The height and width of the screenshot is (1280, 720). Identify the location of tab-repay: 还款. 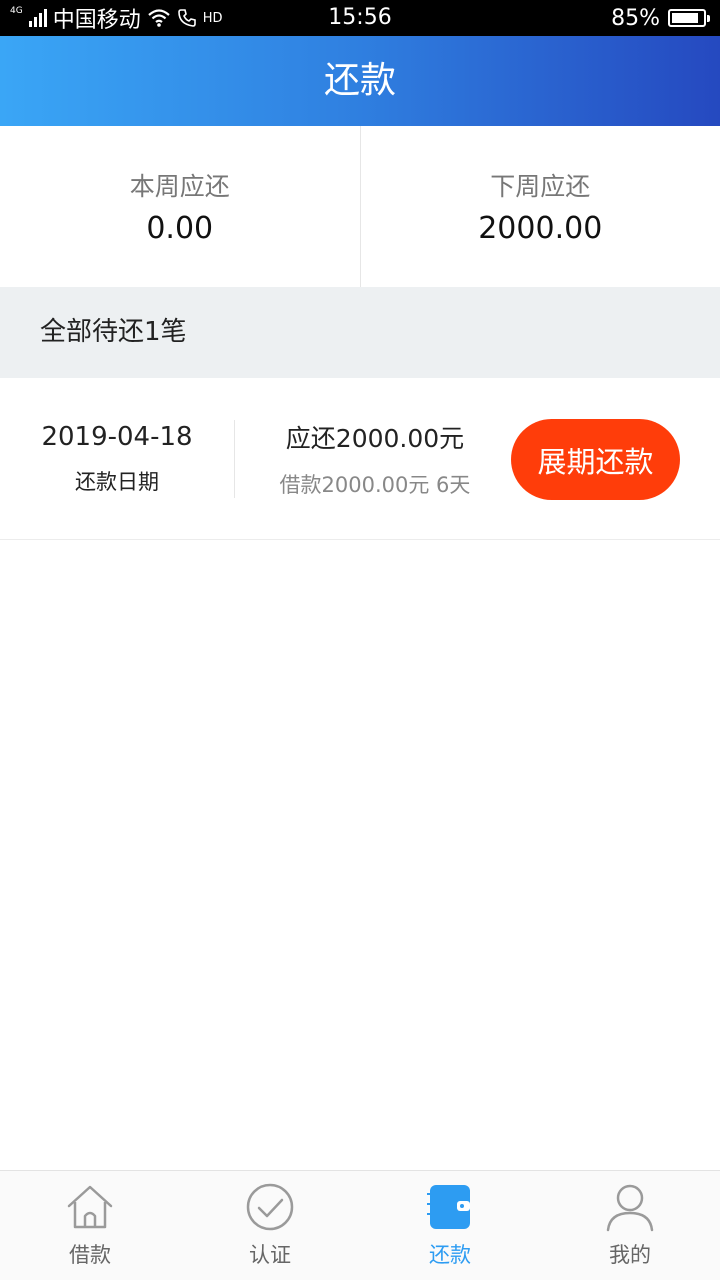
(450, 1225).